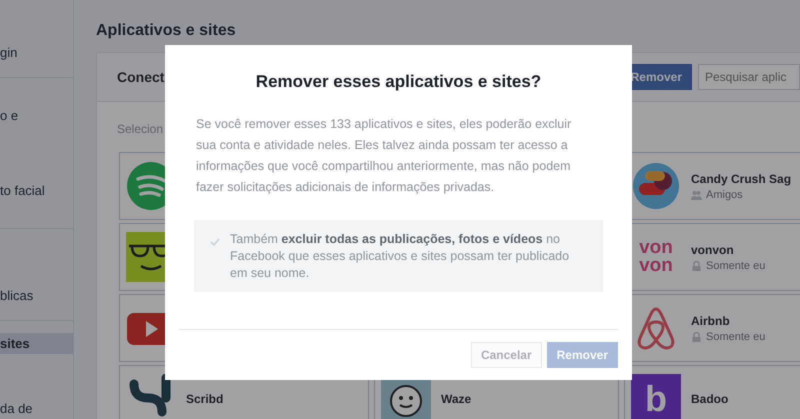 This screenshot has height=419, width=800. Describe the element at coordinates (384, 156) in the screenshot. I see `dialog-message: Se você remover esses 133 aplicativos e sites, eles poderão excluir sua conta e atividade neles. Eles talvez ainda possam ter acesso a informações que você compartilhou anteriormente, mas não podem fazer solicitações adicionais de informações privadas.` at that location.